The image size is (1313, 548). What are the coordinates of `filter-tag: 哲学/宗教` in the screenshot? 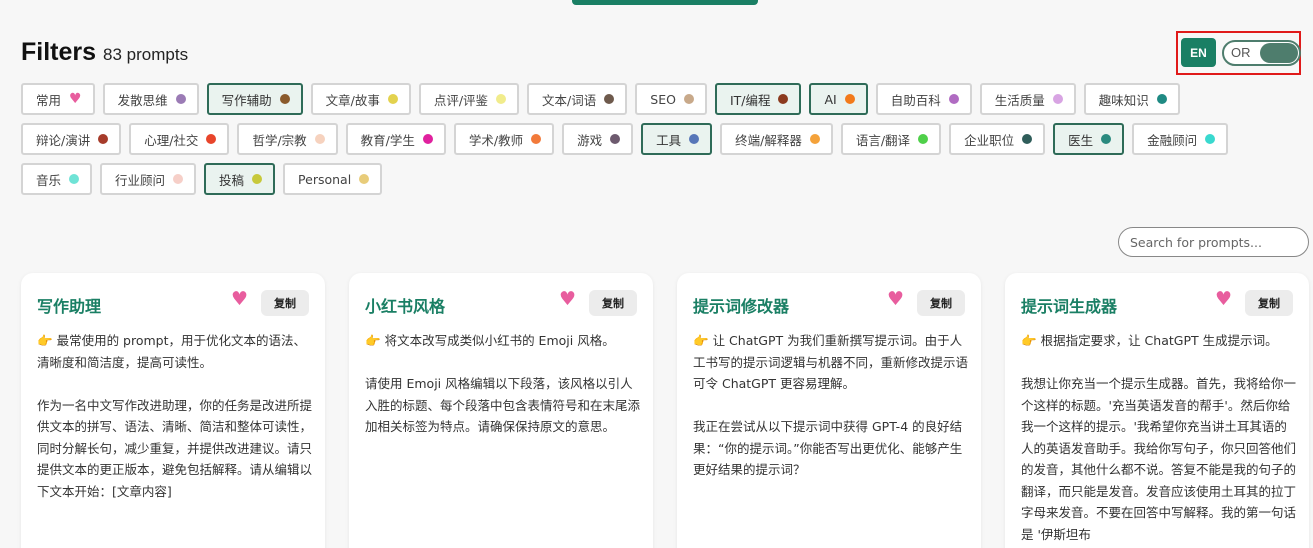 It's located at (287, 139).